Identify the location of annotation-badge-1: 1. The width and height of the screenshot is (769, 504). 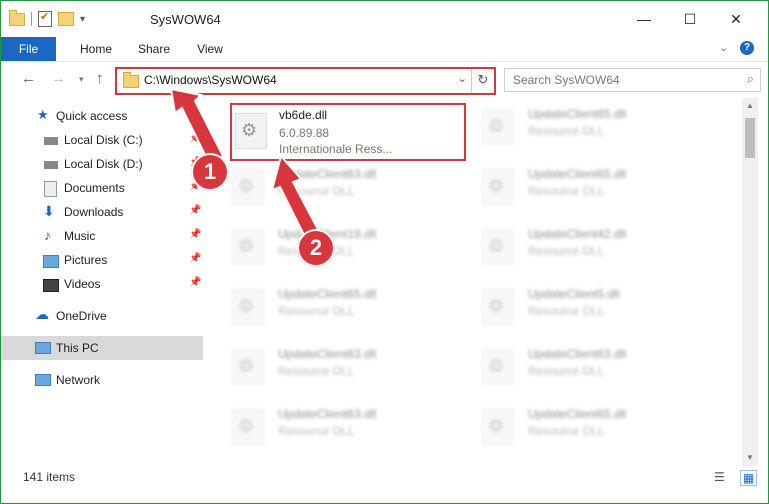
(210, 172).